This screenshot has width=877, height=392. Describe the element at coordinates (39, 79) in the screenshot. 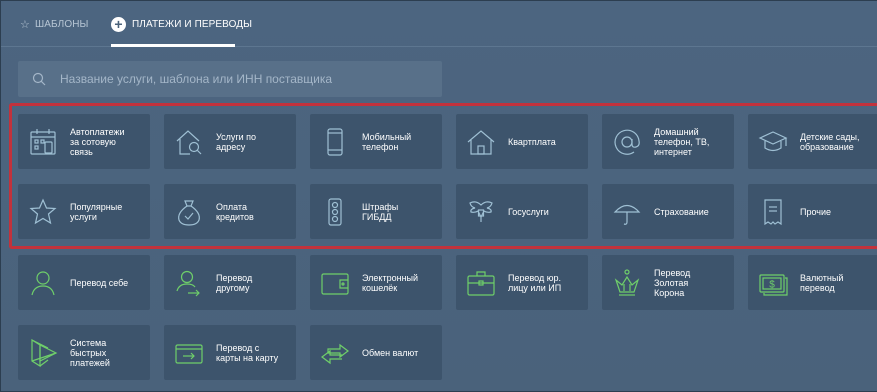

I see `search-icon` at that location.